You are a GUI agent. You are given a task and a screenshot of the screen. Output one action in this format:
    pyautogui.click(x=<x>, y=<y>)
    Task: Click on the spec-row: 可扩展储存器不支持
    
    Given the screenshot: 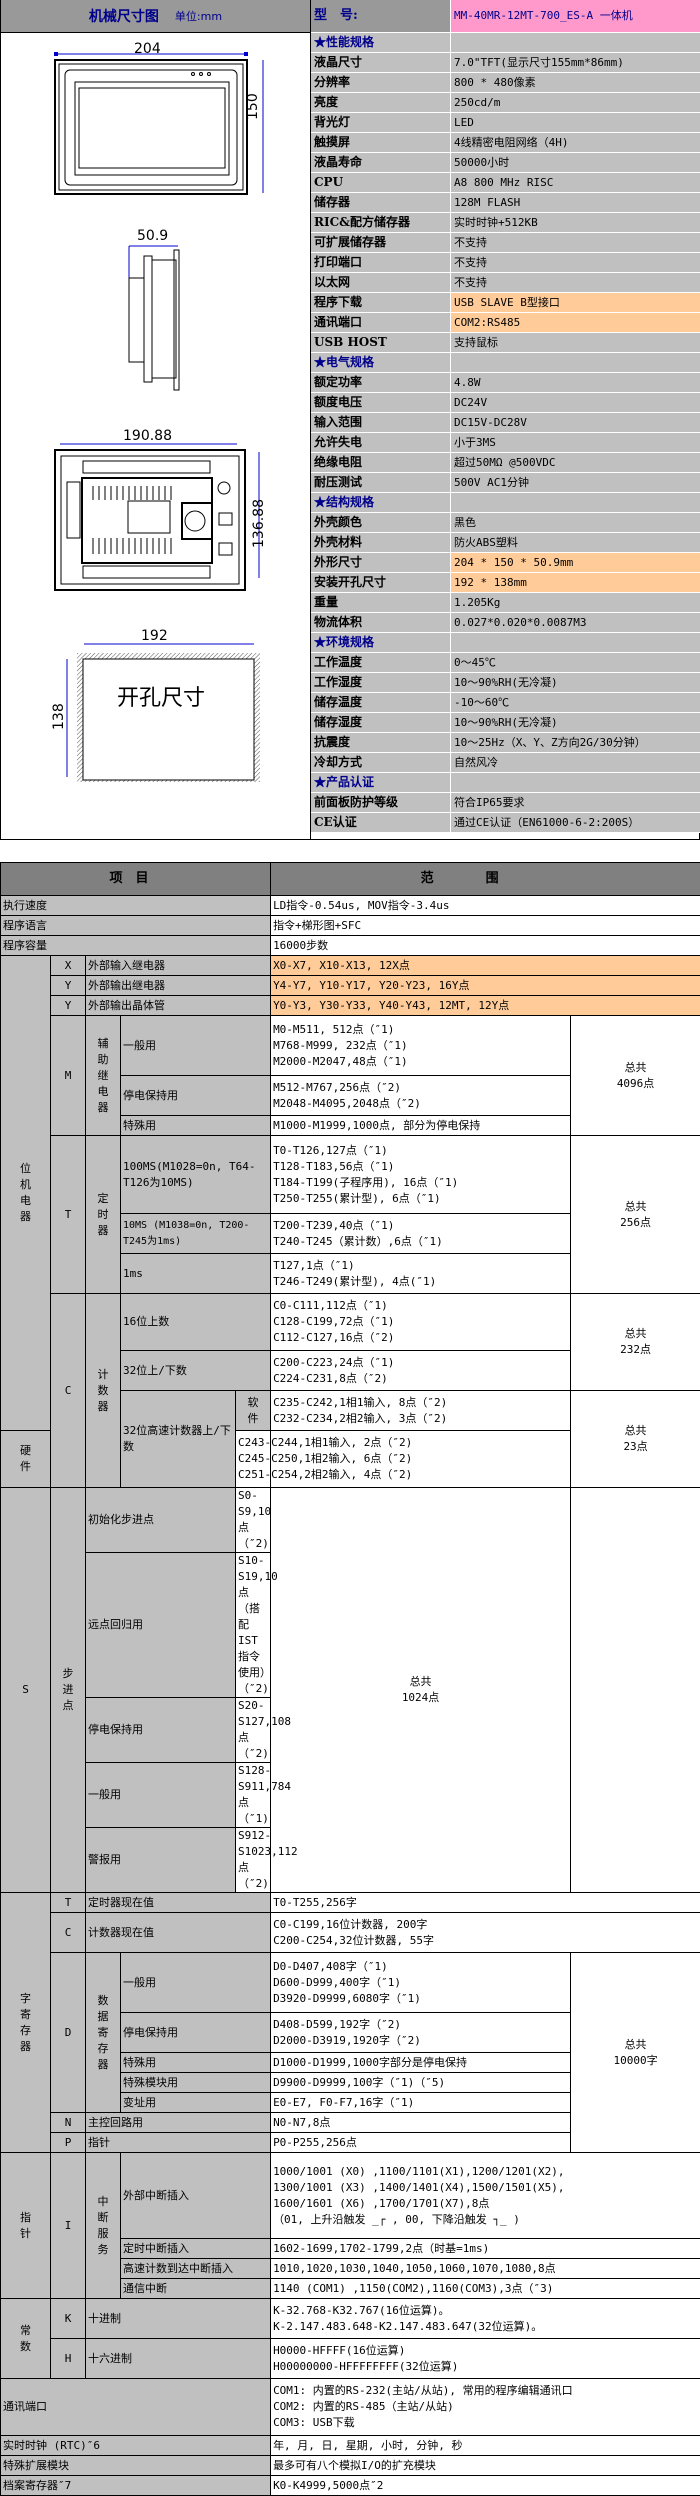 What is the action you would take?
    pyautogui.click(x=505, y=243)
    